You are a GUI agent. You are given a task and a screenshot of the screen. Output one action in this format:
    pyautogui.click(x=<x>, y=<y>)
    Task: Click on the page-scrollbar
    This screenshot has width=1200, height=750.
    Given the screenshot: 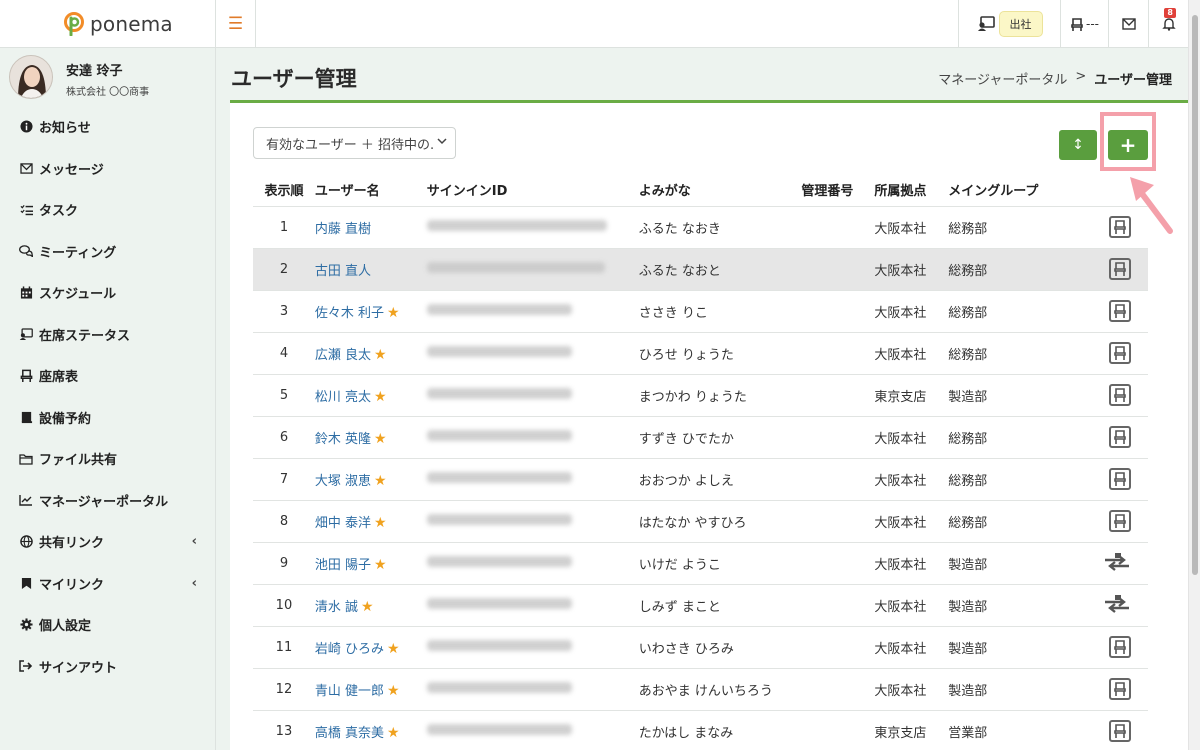 What is the action you would take?
    pyautogui.click(x=1194, y=375)
    